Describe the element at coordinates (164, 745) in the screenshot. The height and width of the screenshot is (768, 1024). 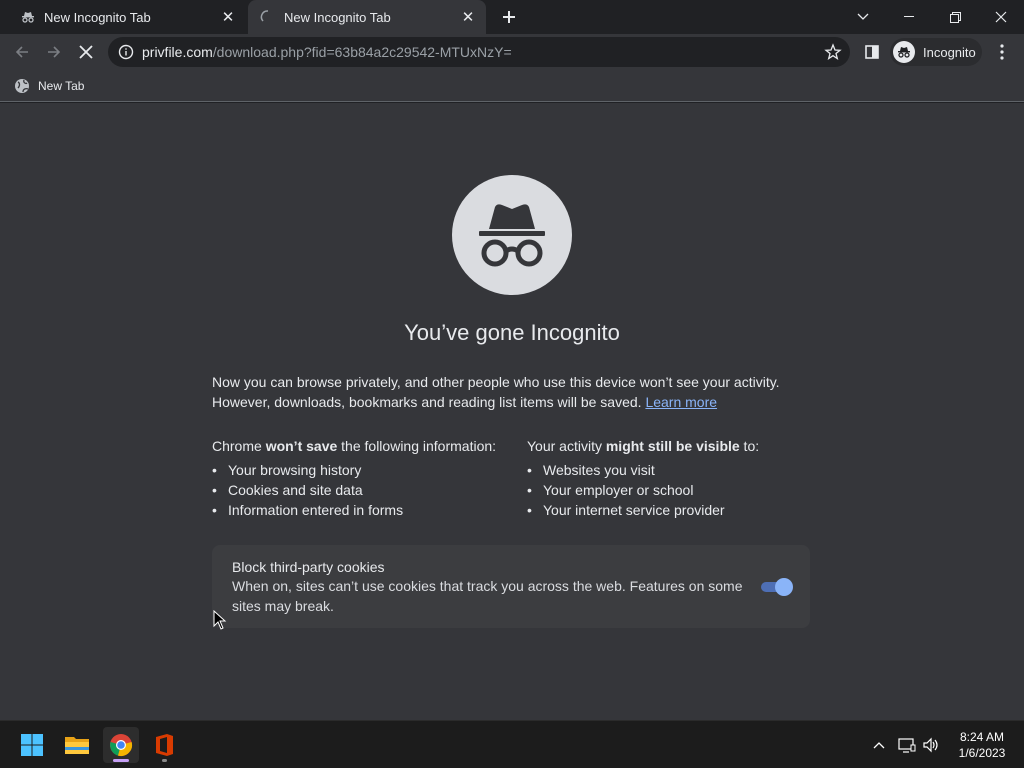
I see `office-icon` at that location.